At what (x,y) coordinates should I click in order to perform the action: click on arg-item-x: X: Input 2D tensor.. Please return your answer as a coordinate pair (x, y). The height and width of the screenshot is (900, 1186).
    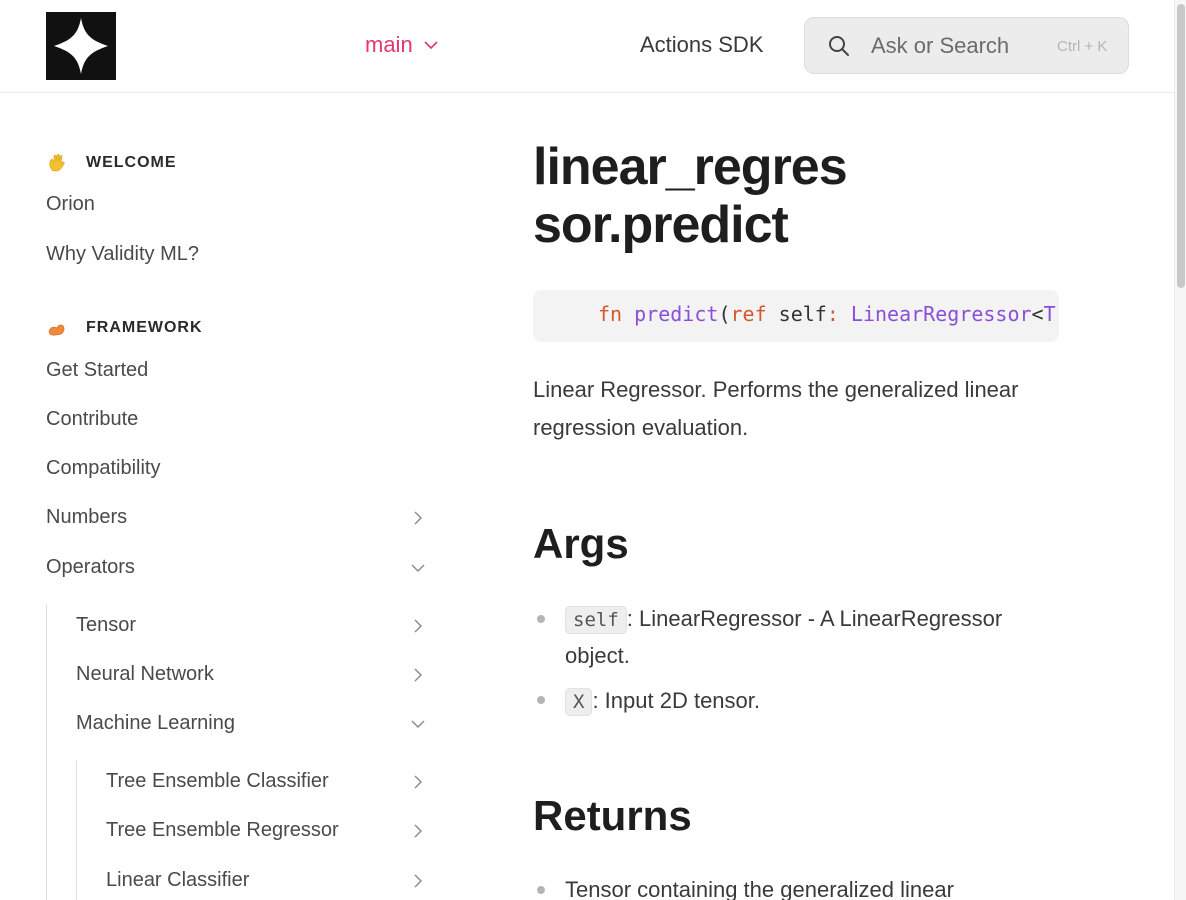
    Looking at the image, I should click on (810, 701).